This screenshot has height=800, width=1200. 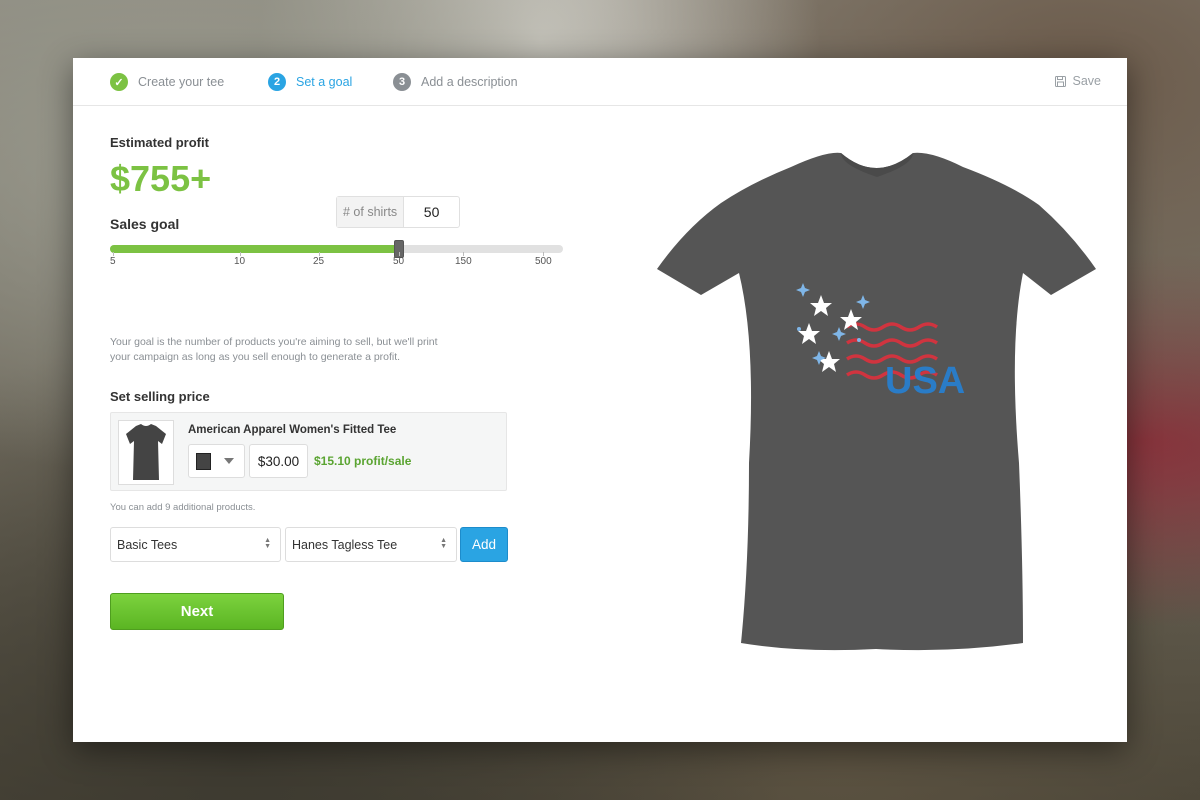 What do you see at coordinates (277, 82) in the screenshot?
I see `step-number: 2` at bounding box center [277, 82].